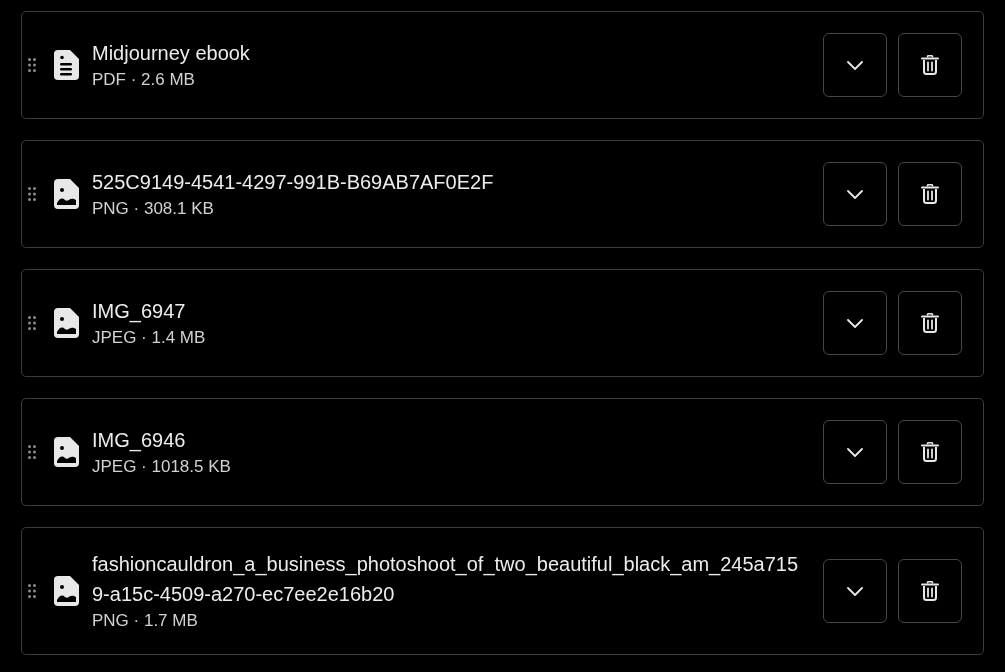 This screenshot has height=672, width=1005. What do you see at coordinates (145, 621) in the screenshot?
I see `file-meta: PNG · 1.7 MB` at bounding box center [145, 621].